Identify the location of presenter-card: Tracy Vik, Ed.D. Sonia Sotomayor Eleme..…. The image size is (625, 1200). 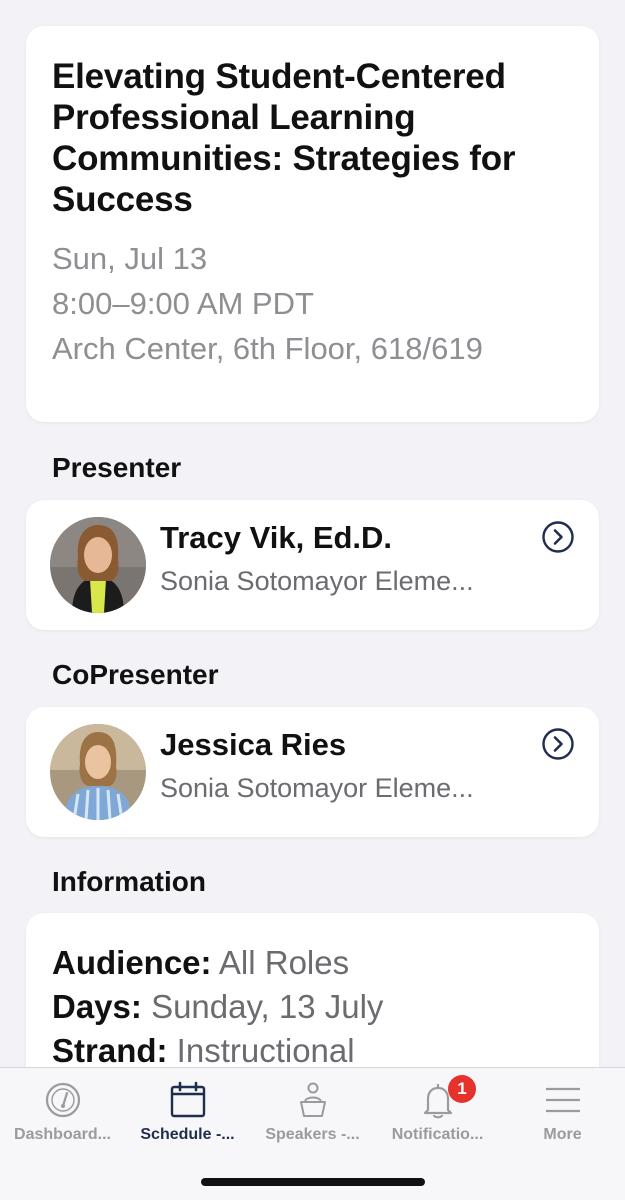
(312, 565).